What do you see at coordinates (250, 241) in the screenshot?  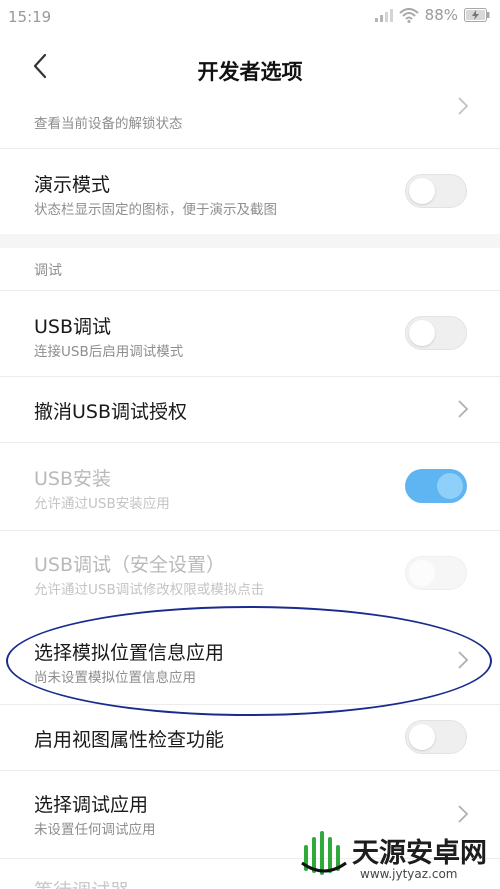 I see `section-divider` at bounding box center [250, 241].